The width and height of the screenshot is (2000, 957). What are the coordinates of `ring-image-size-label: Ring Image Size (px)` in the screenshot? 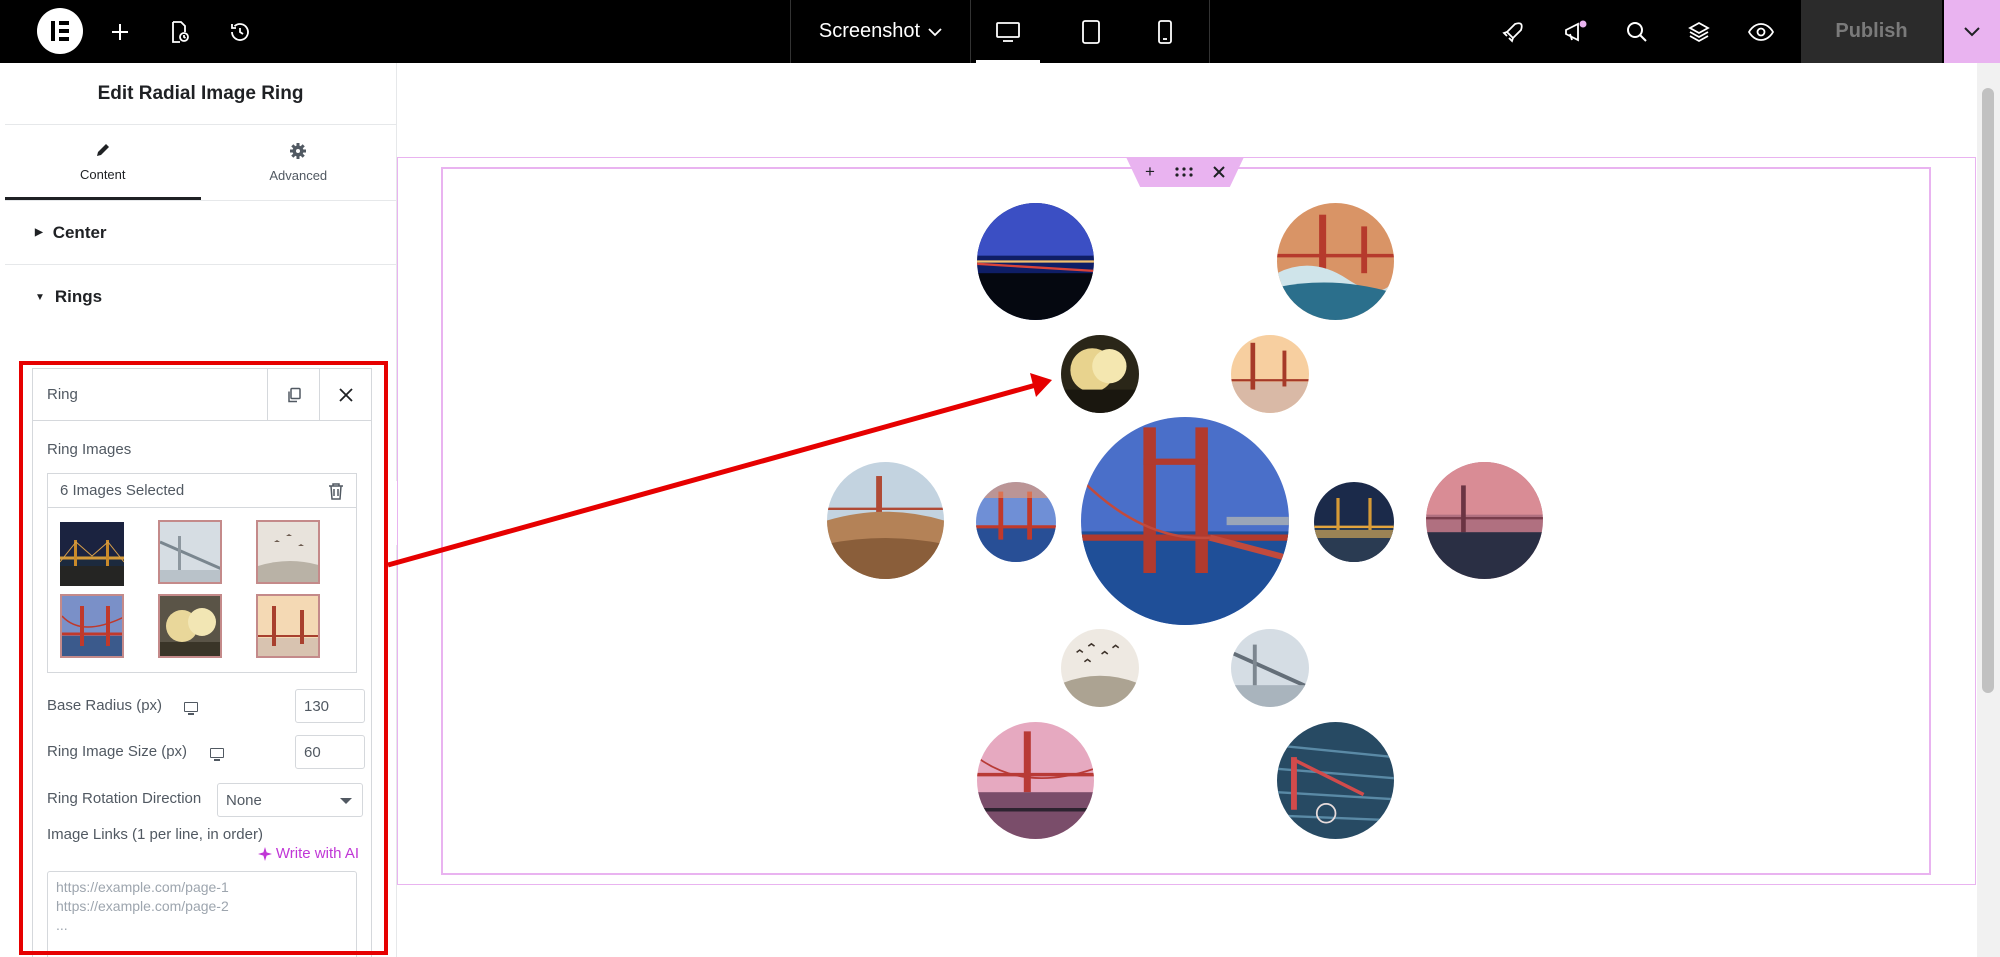 It's located at (117, 751).